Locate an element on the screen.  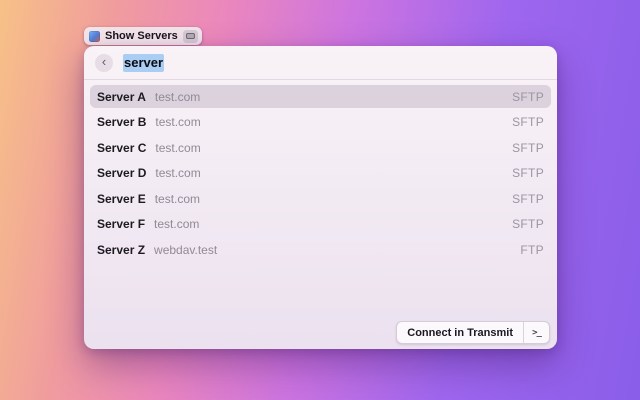
show-servers-label: Show Servers is located at coordinates (141, 36).